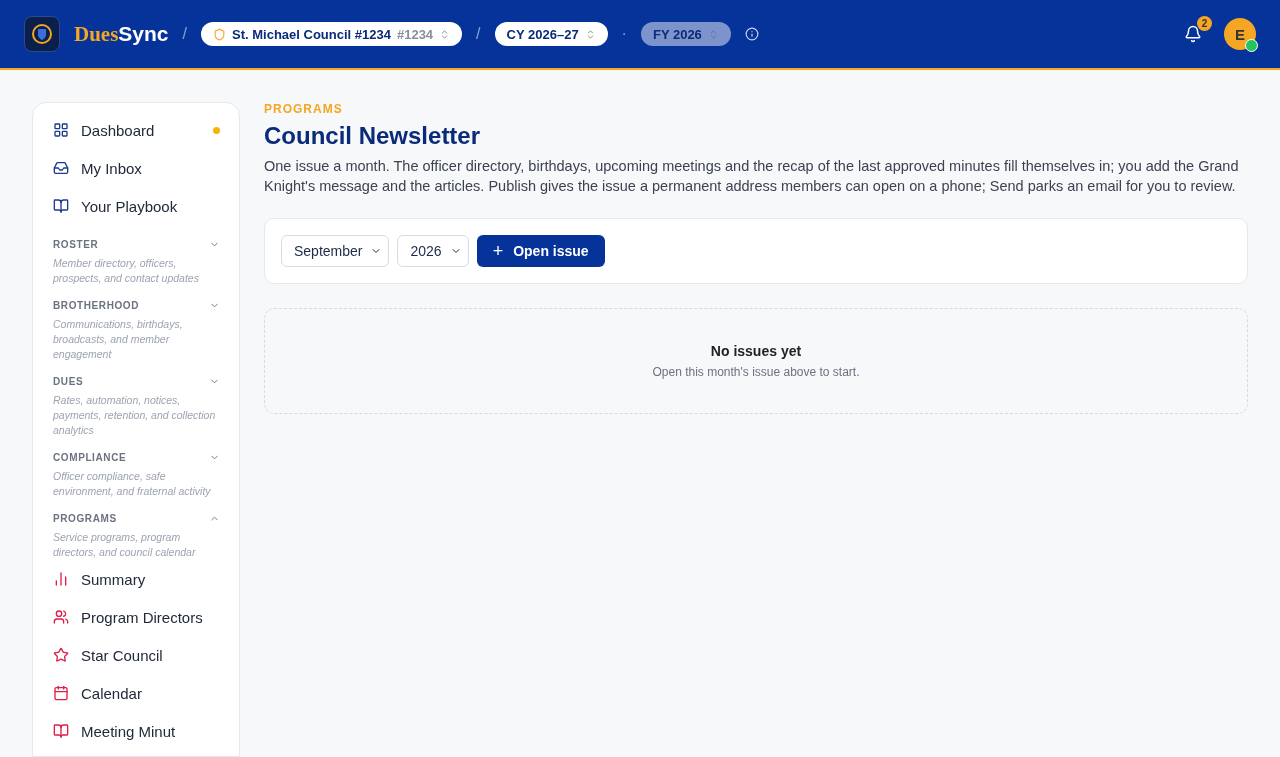  What do you see at coordinates (1240, 34) in the screenshot?
I see `user-avatar: E` at bounding box center [1240, 34].